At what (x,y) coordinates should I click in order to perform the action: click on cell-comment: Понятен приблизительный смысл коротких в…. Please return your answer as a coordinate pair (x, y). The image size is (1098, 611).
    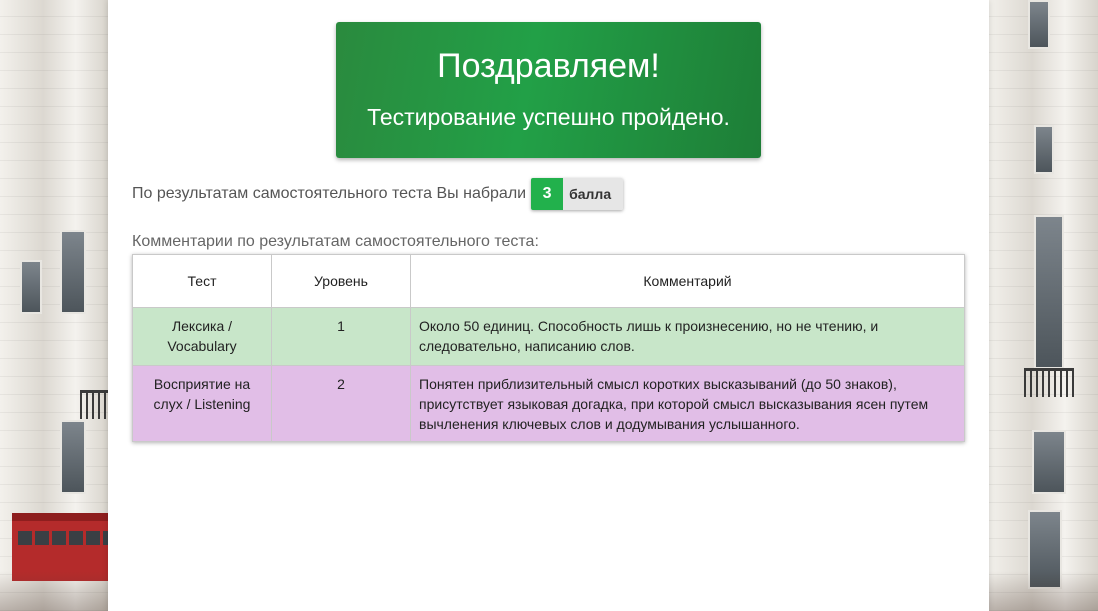
    Looking at the image, I should click on (687, 403).